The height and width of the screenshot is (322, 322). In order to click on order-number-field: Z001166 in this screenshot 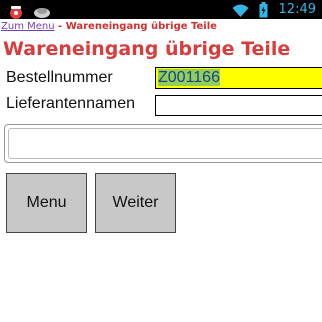, I will do `click(238, 78)`.